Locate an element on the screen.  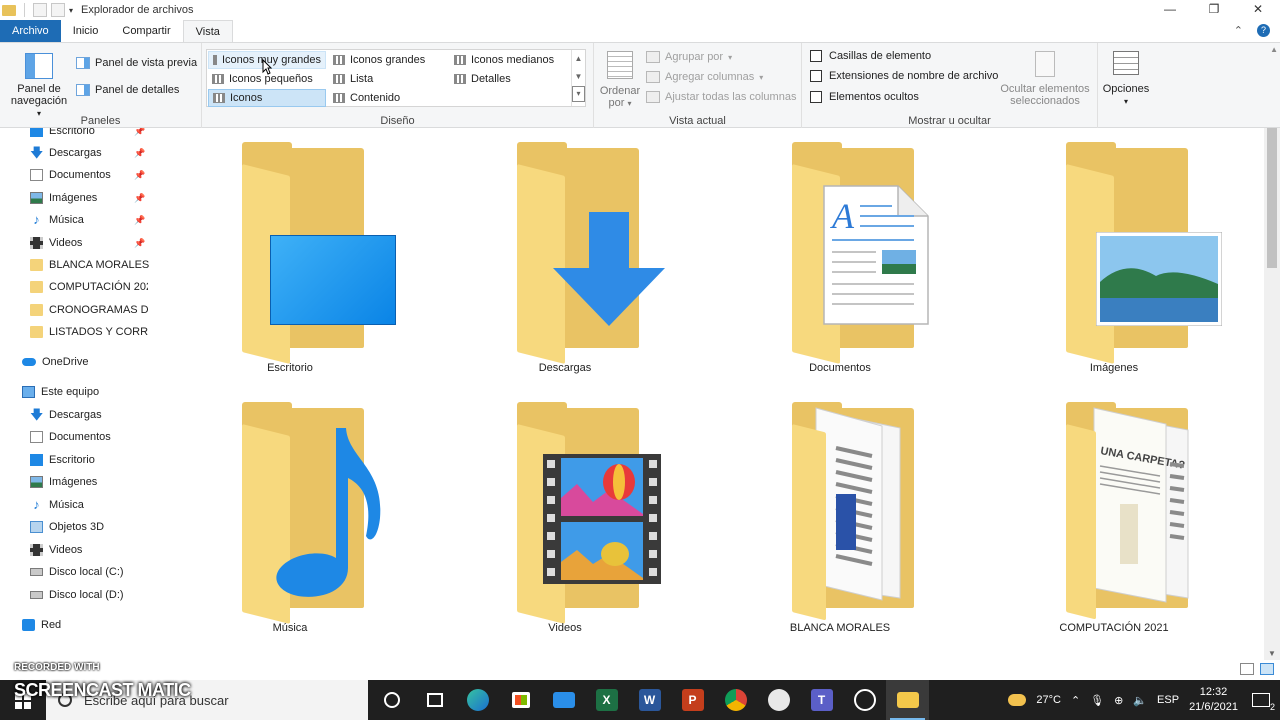
nav-quick-musica: ♪ Música 📌 is located at coordinates (95, 220).